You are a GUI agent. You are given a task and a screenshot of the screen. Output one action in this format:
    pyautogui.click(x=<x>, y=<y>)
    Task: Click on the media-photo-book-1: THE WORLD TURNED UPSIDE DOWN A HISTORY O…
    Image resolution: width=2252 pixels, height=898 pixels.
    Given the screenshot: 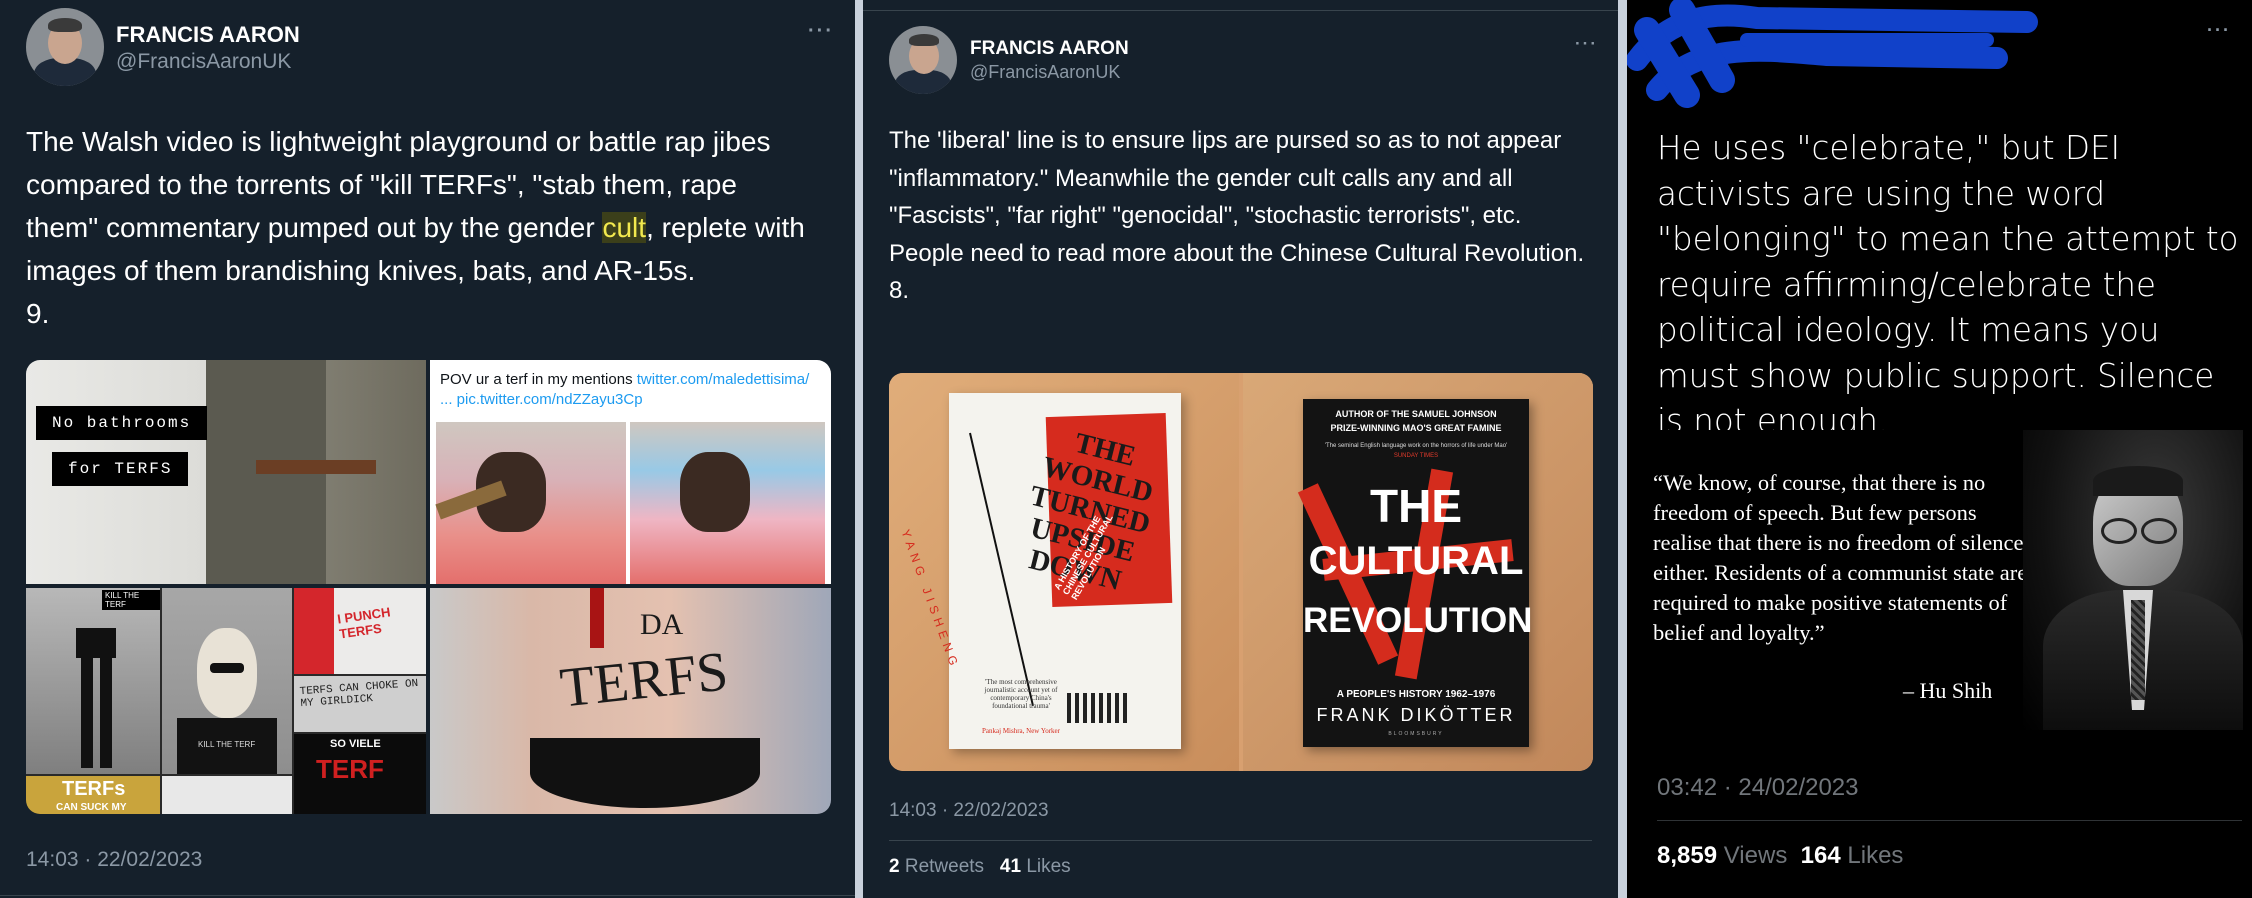 What is the action you would take?
    pyautogui.click(x=1064, y=572)
    